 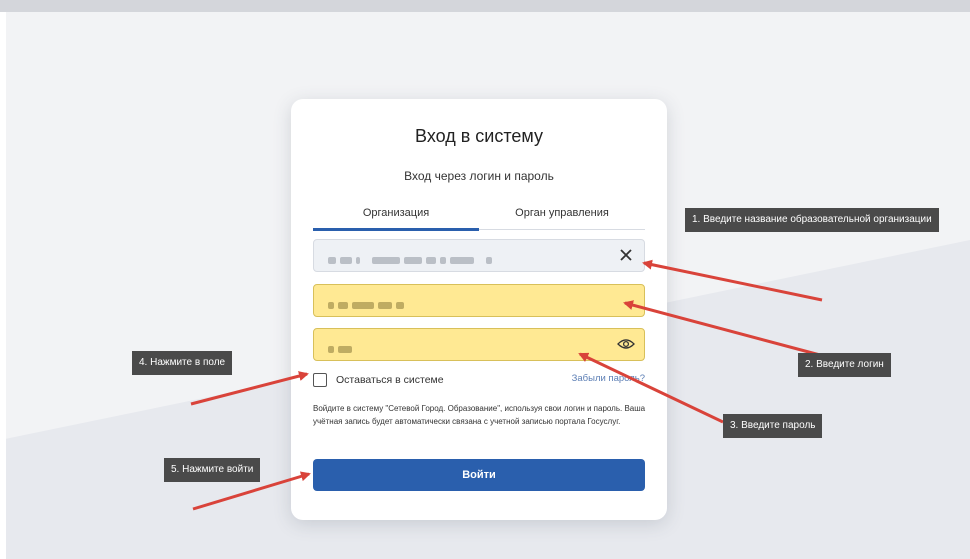 What do you see at coordinates (396, 229) in the screenshot?
I see `active-tab-indicator` at bounding box center [396, 229].